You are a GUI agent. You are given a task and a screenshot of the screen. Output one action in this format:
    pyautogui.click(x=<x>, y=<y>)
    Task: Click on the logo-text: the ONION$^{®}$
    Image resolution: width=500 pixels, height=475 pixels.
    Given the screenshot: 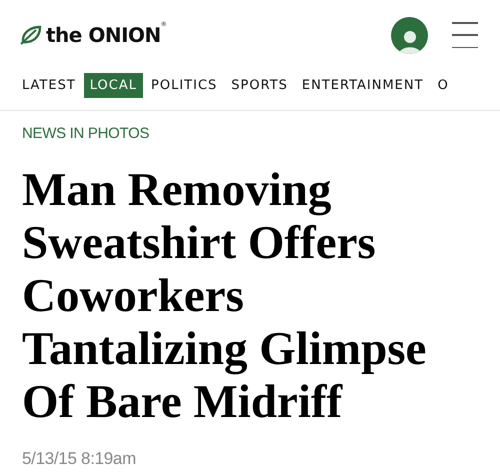 What is the action you would take?
    pyautogui.click(x=106, y=35)
    